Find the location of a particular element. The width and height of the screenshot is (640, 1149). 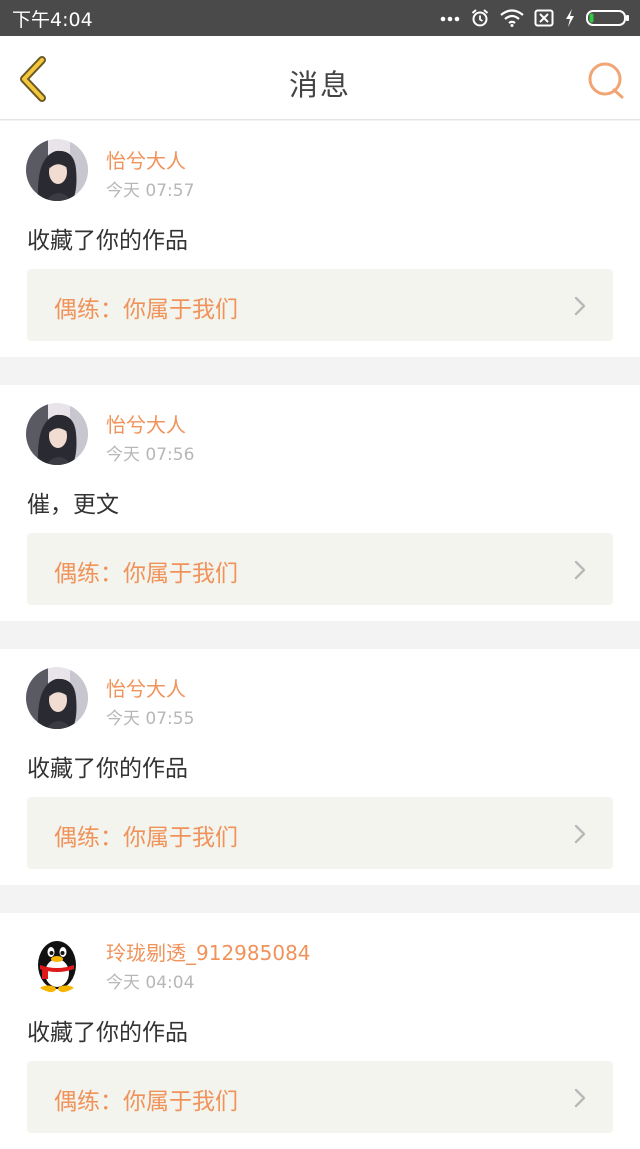

battery-icon is located at coordinates (607, 18).